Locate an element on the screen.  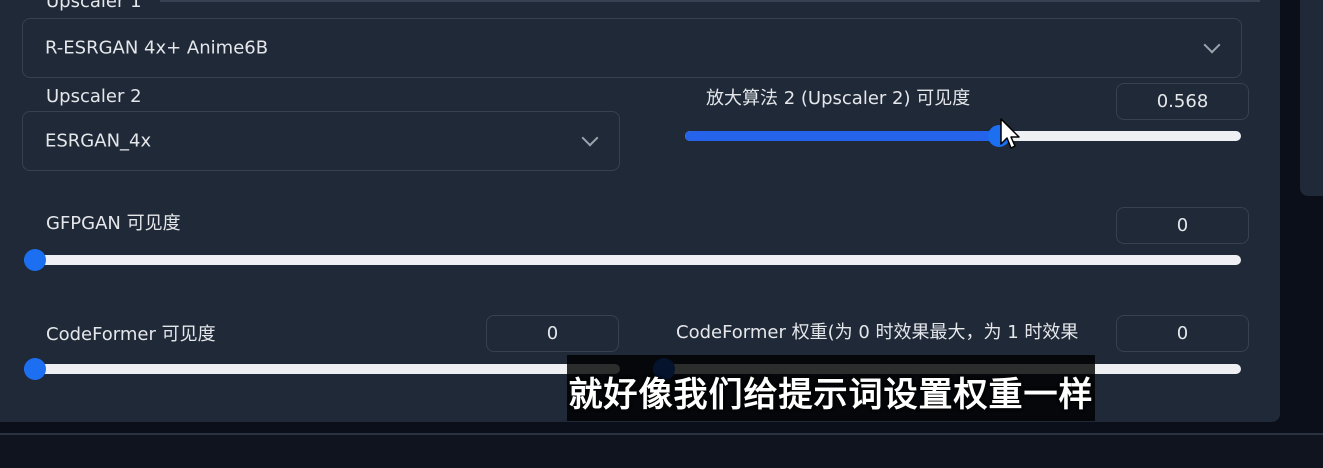
mouse-cursor-icon is located at coordinates (1010, 133).